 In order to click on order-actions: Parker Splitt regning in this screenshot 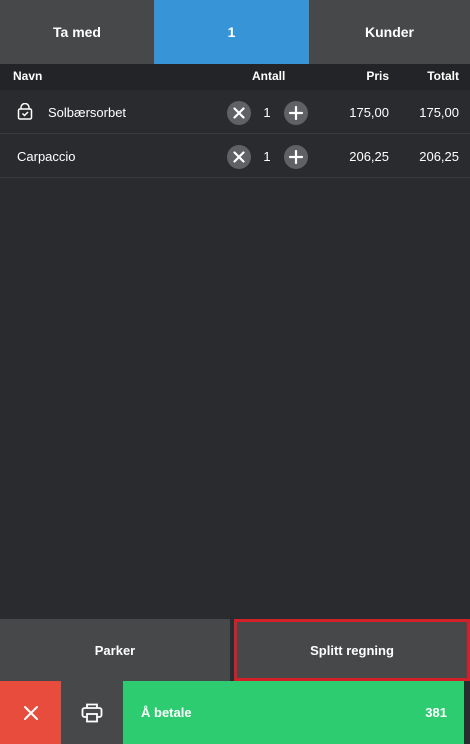, I will do `click(235, 650)`.